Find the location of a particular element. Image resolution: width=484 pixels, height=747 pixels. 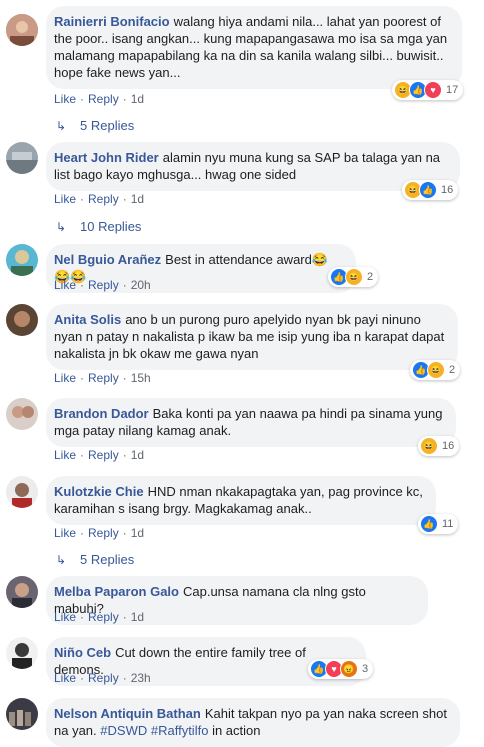

comment-time: 20h is located at coordinates (141, 285).